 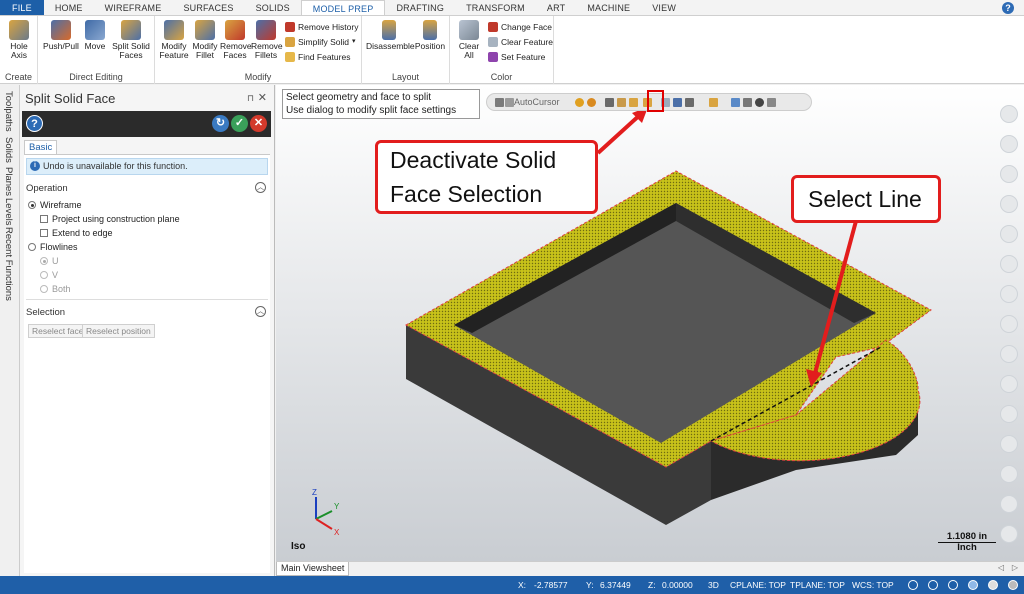 What do you see at coordinates (317, 57) in the screenshot?
I see `find-features-button: Find Features` at bounding box center [317, 57].